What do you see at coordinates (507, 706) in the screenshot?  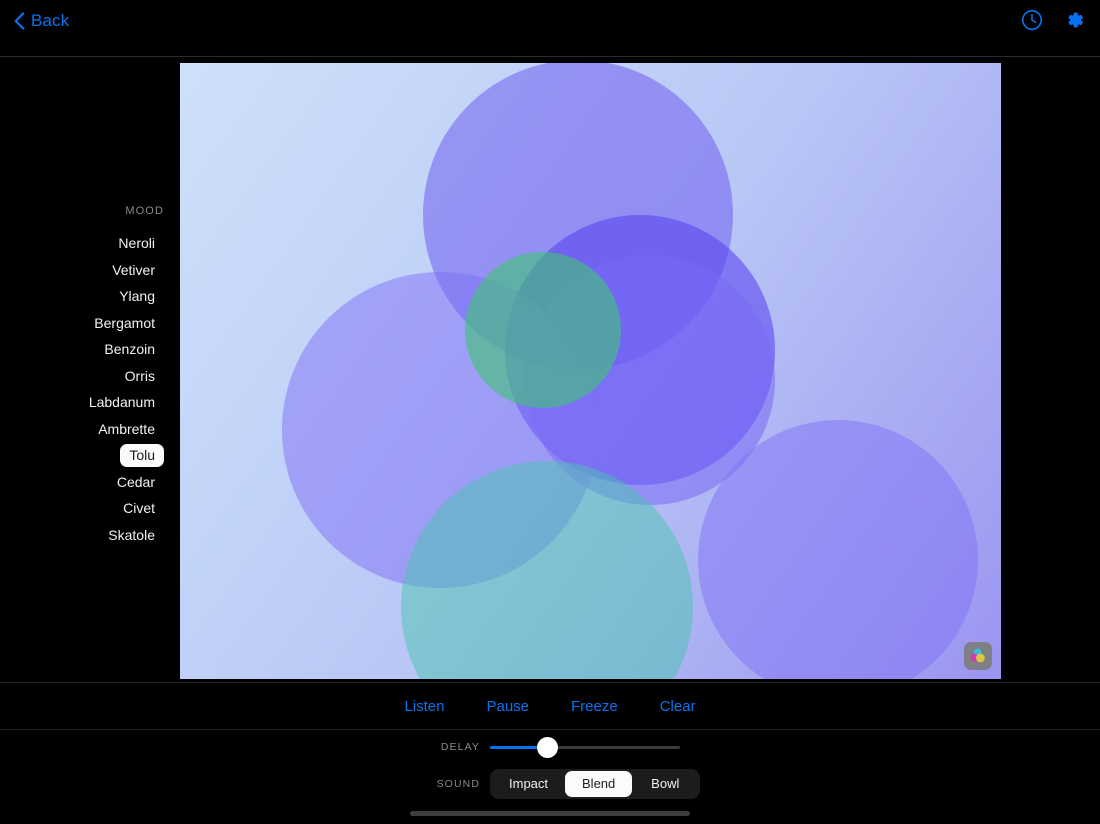 I see `pause-button: Pause` at bounding box center [507, 706].